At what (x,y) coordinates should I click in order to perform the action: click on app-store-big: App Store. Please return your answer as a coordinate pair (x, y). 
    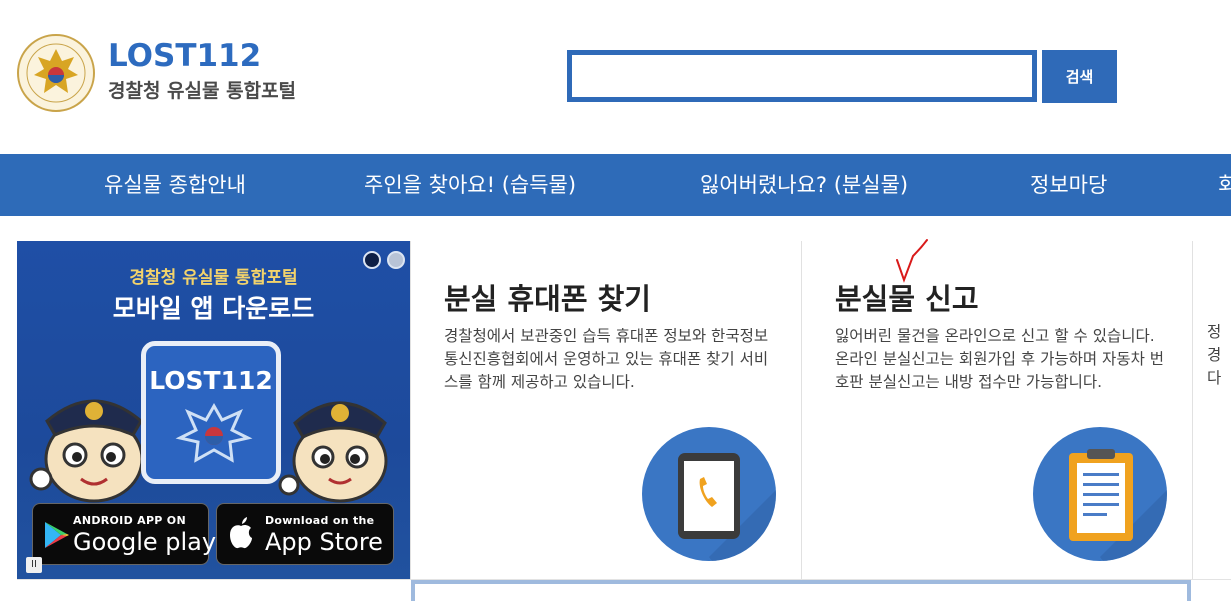
    Looking at the image, I should click on (324, 542).